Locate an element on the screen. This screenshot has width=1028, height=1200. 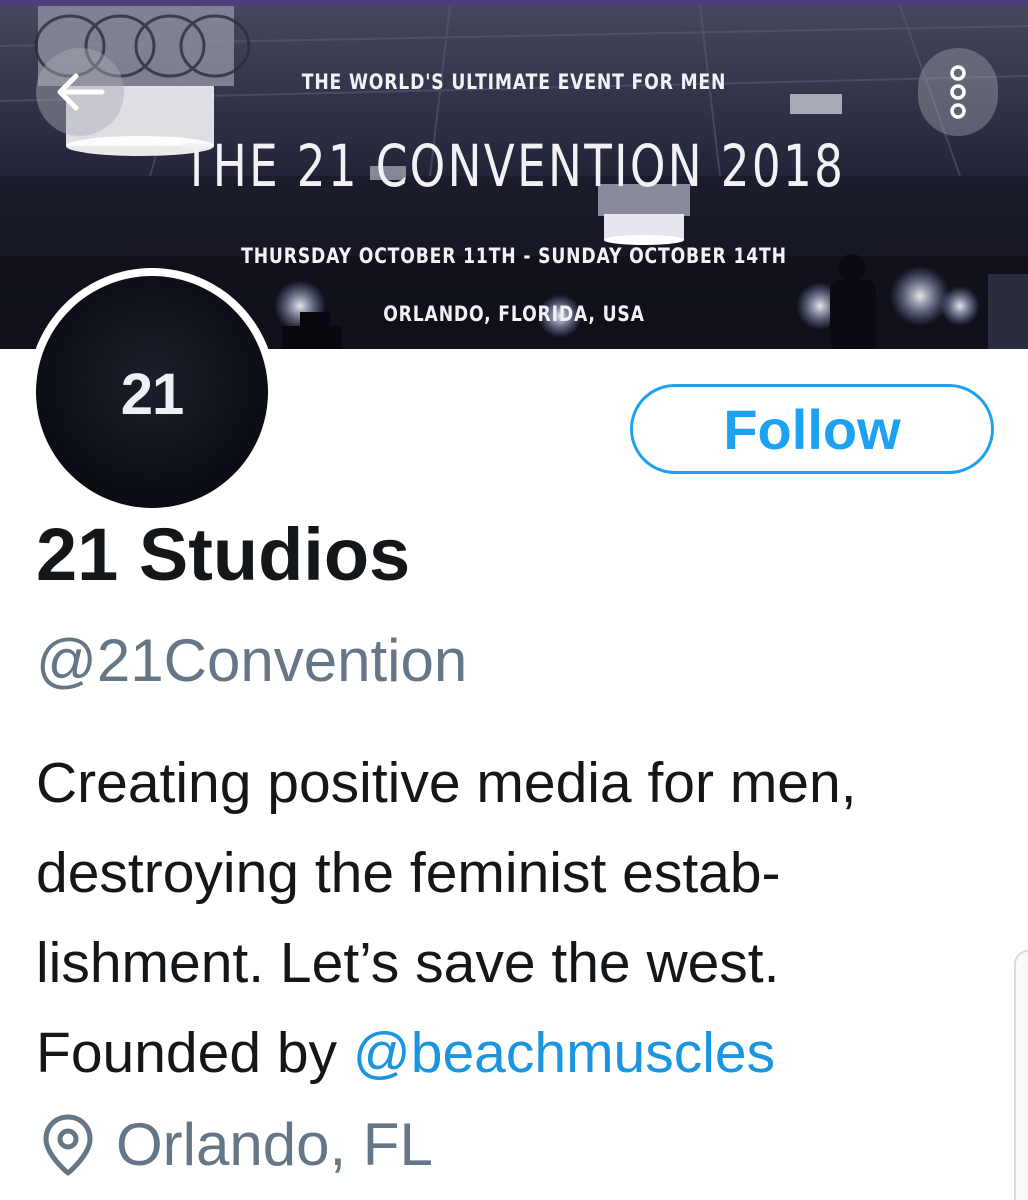
avatar-text: 21 is located at coordinates (152, 394).